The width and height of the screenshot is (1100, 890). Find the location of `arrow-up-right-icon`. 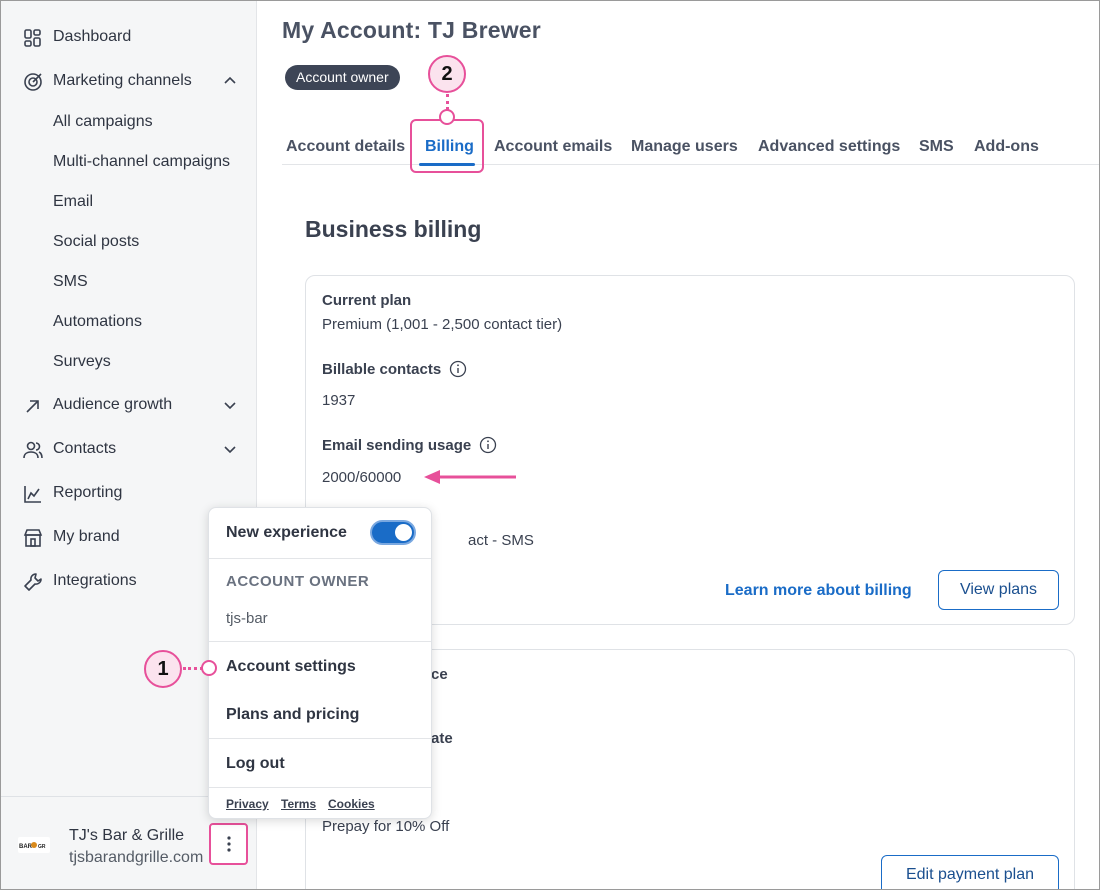

arrow-up-right-icon is located at coordinates (32, 406).